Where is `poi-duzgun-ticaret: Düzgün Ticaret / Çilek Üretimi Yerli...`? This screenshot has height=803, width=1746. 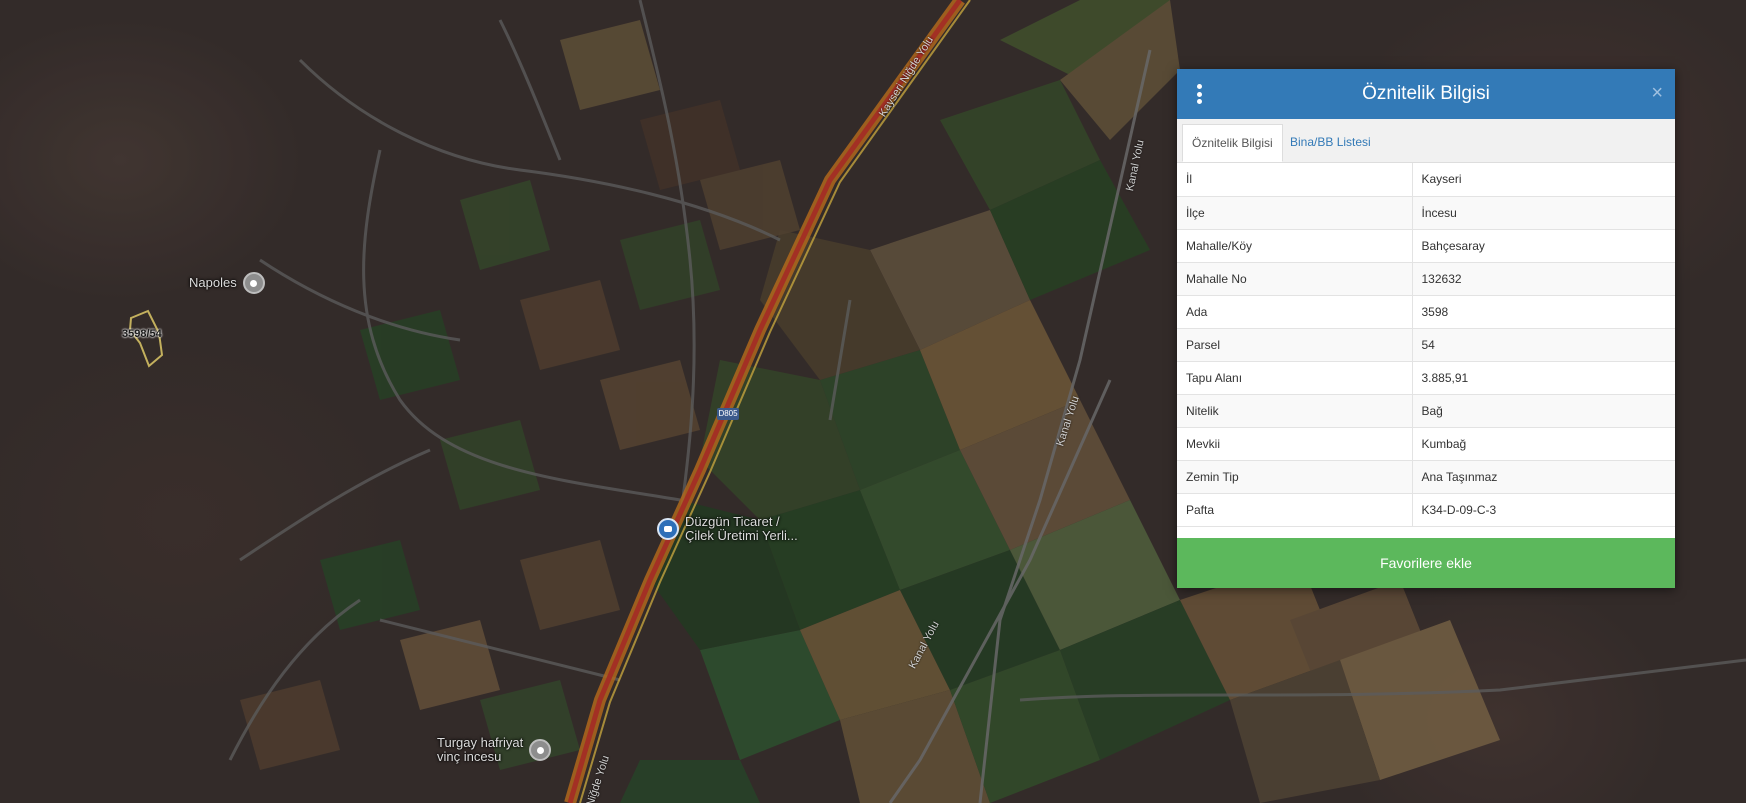 poi-duzgun-ticaret: Düzgün Ticaret / Çilek Üretimi Yerli... is located at coordinates (727, 529).